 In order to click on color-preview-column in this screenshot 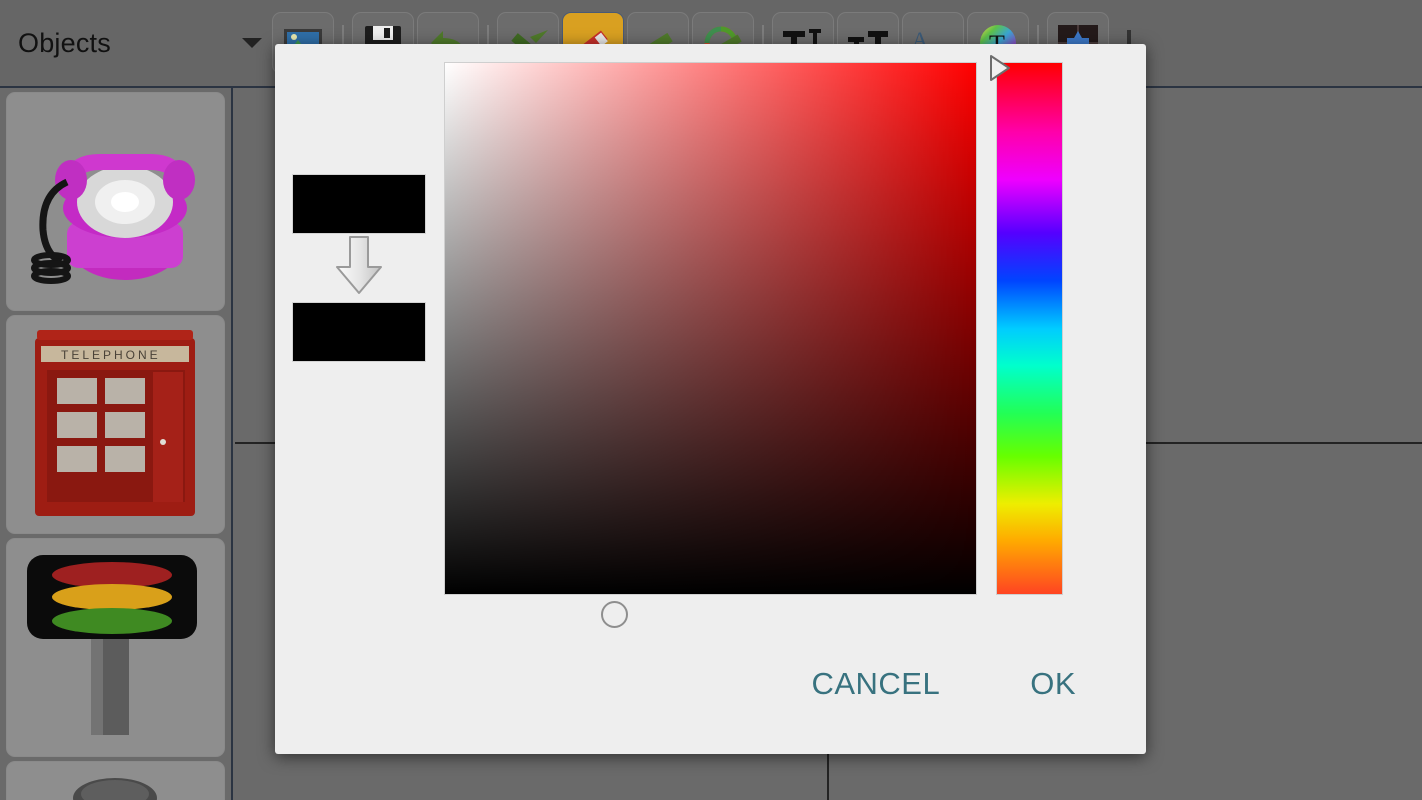, I will do `click(368, 268)`.